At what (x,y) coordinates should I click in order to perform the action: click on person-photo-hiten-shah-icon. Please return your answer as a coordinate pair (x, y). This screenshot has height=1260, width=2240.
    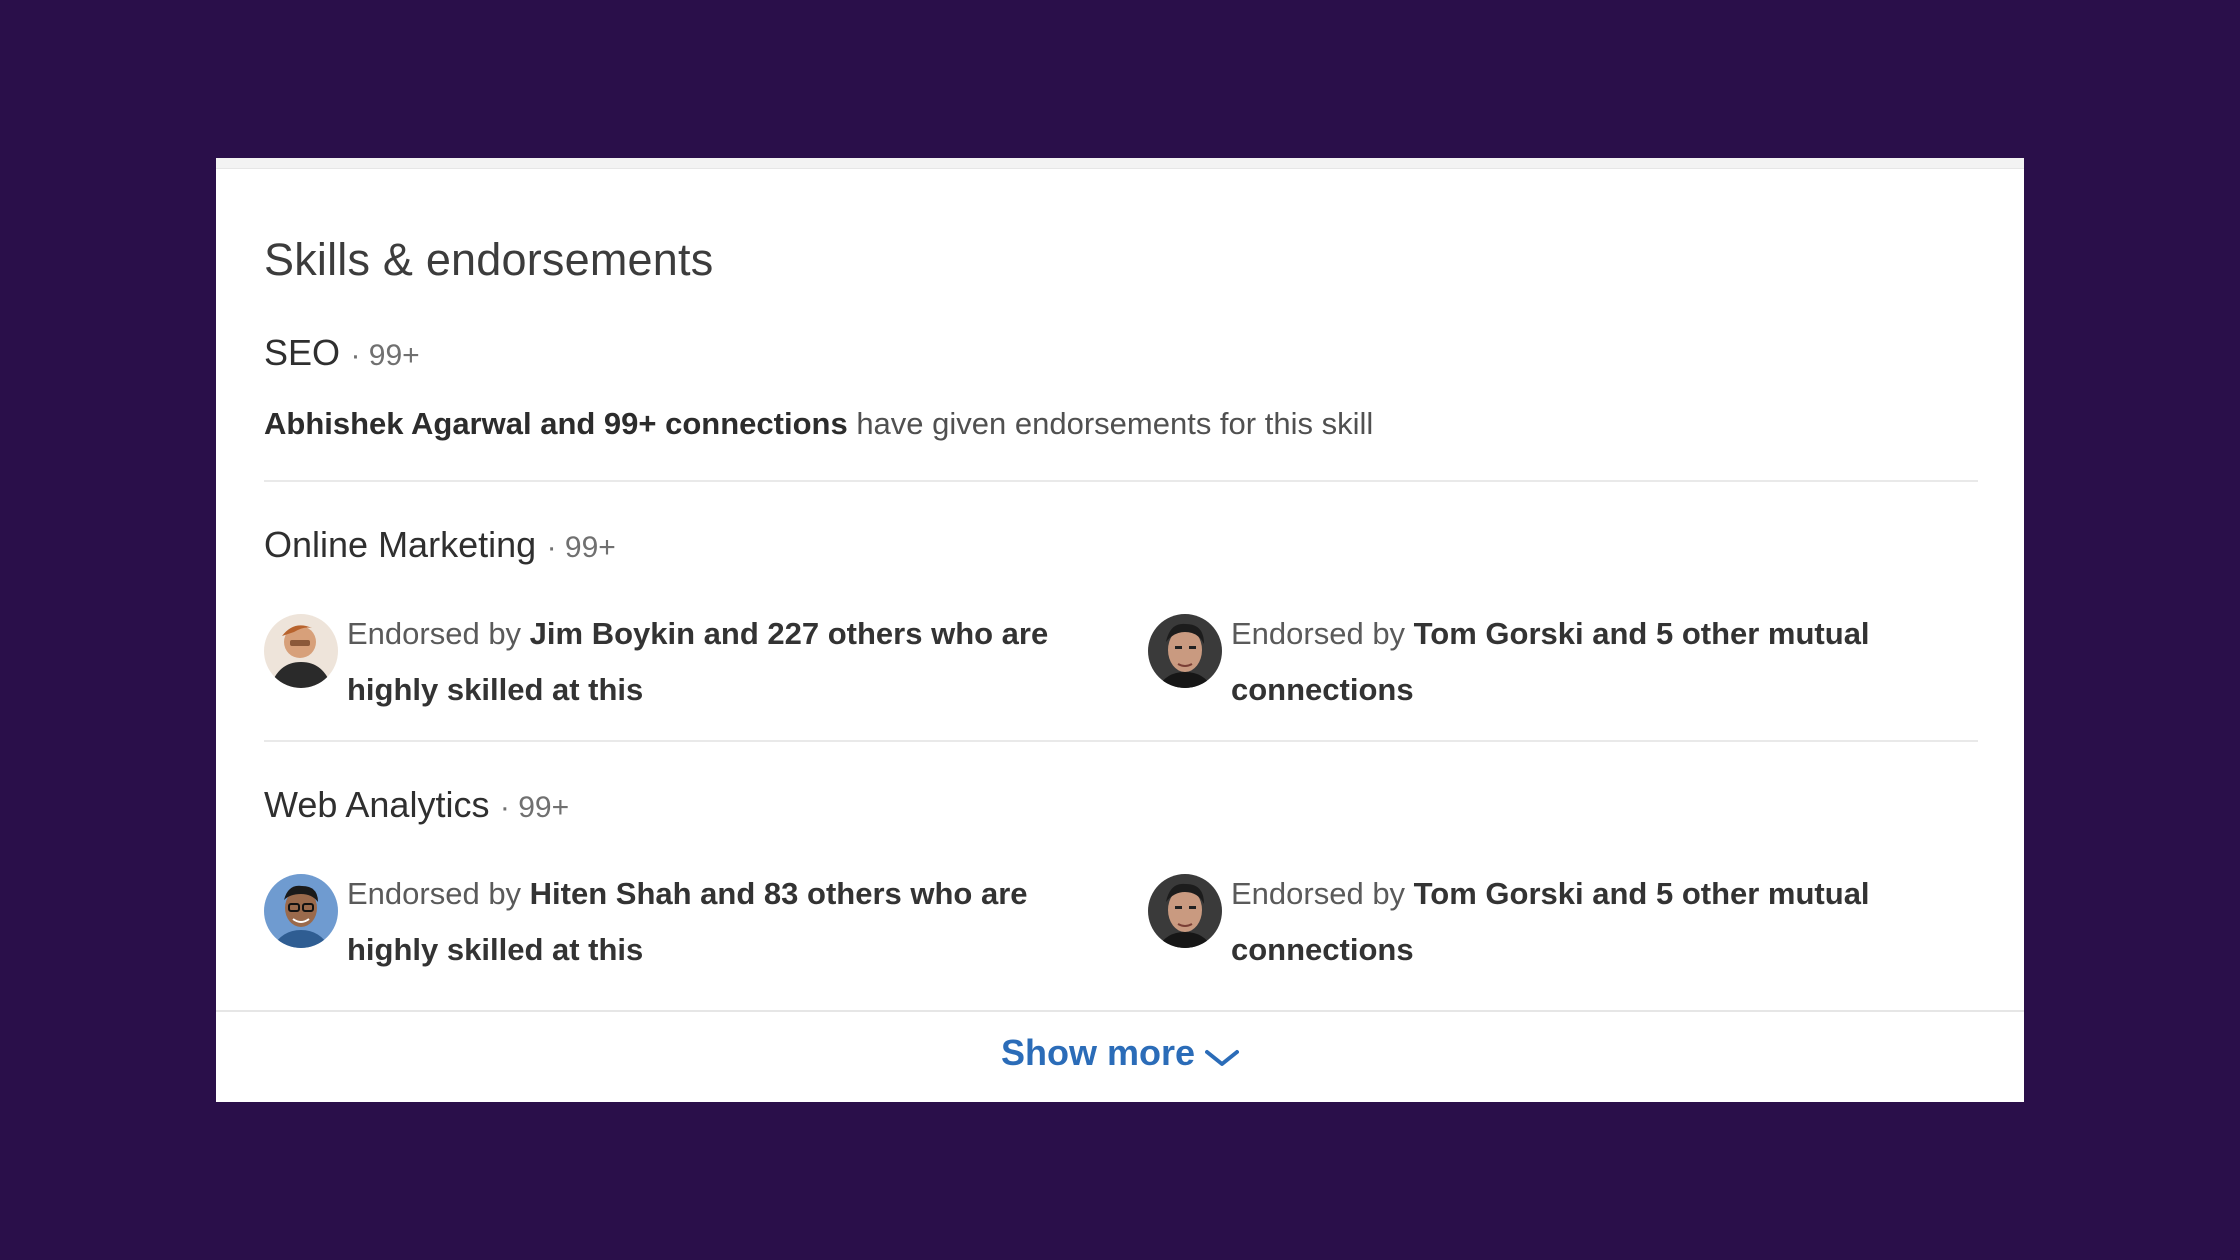
    Looking at the image, I should click on (301, 911).